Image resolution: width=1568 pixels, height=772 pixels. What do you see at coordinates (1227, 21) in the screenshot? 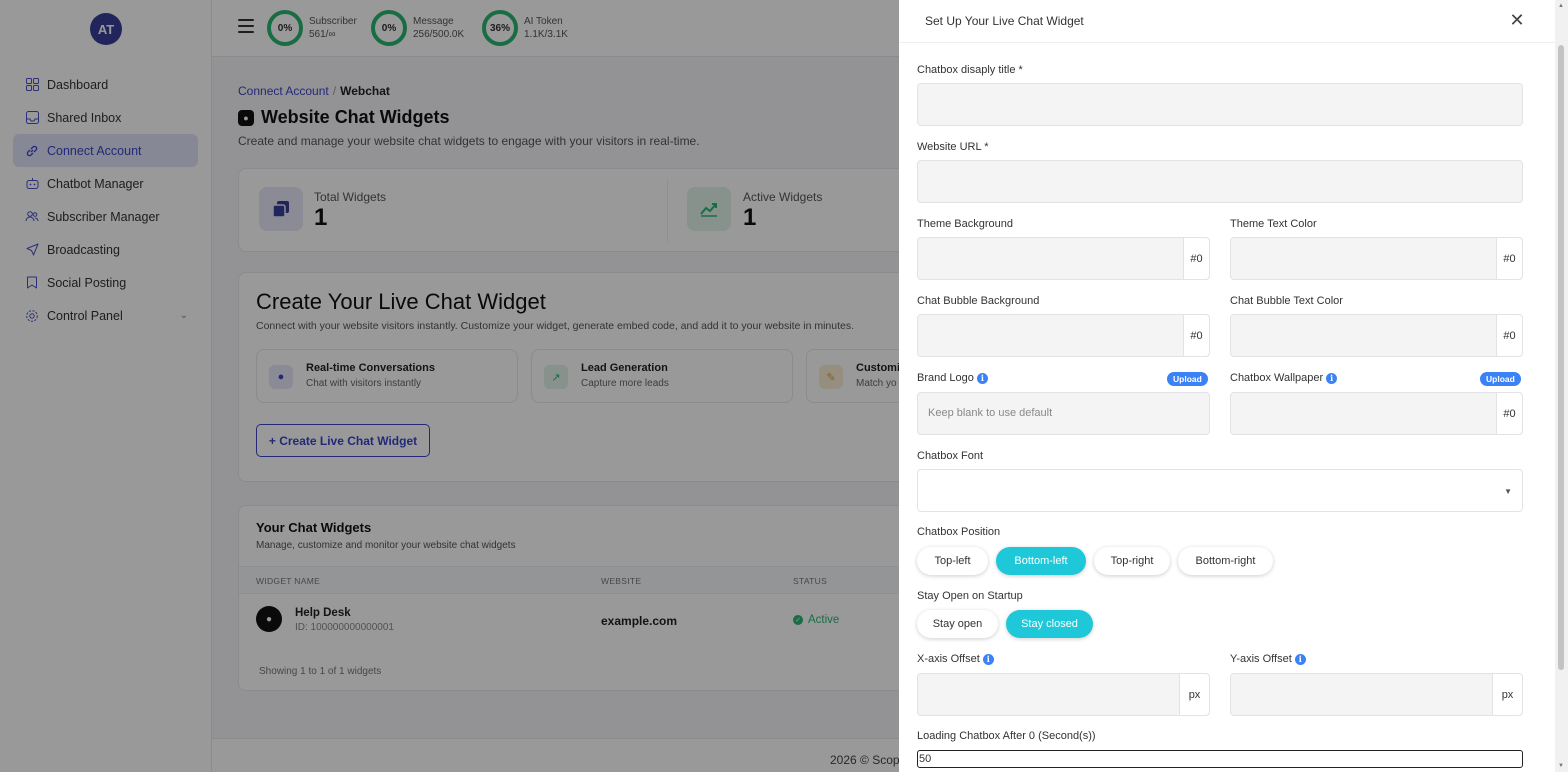
I see `modal-header: Set Up Your Live Chat Widget ✕` at bounding box center [1227, 21].